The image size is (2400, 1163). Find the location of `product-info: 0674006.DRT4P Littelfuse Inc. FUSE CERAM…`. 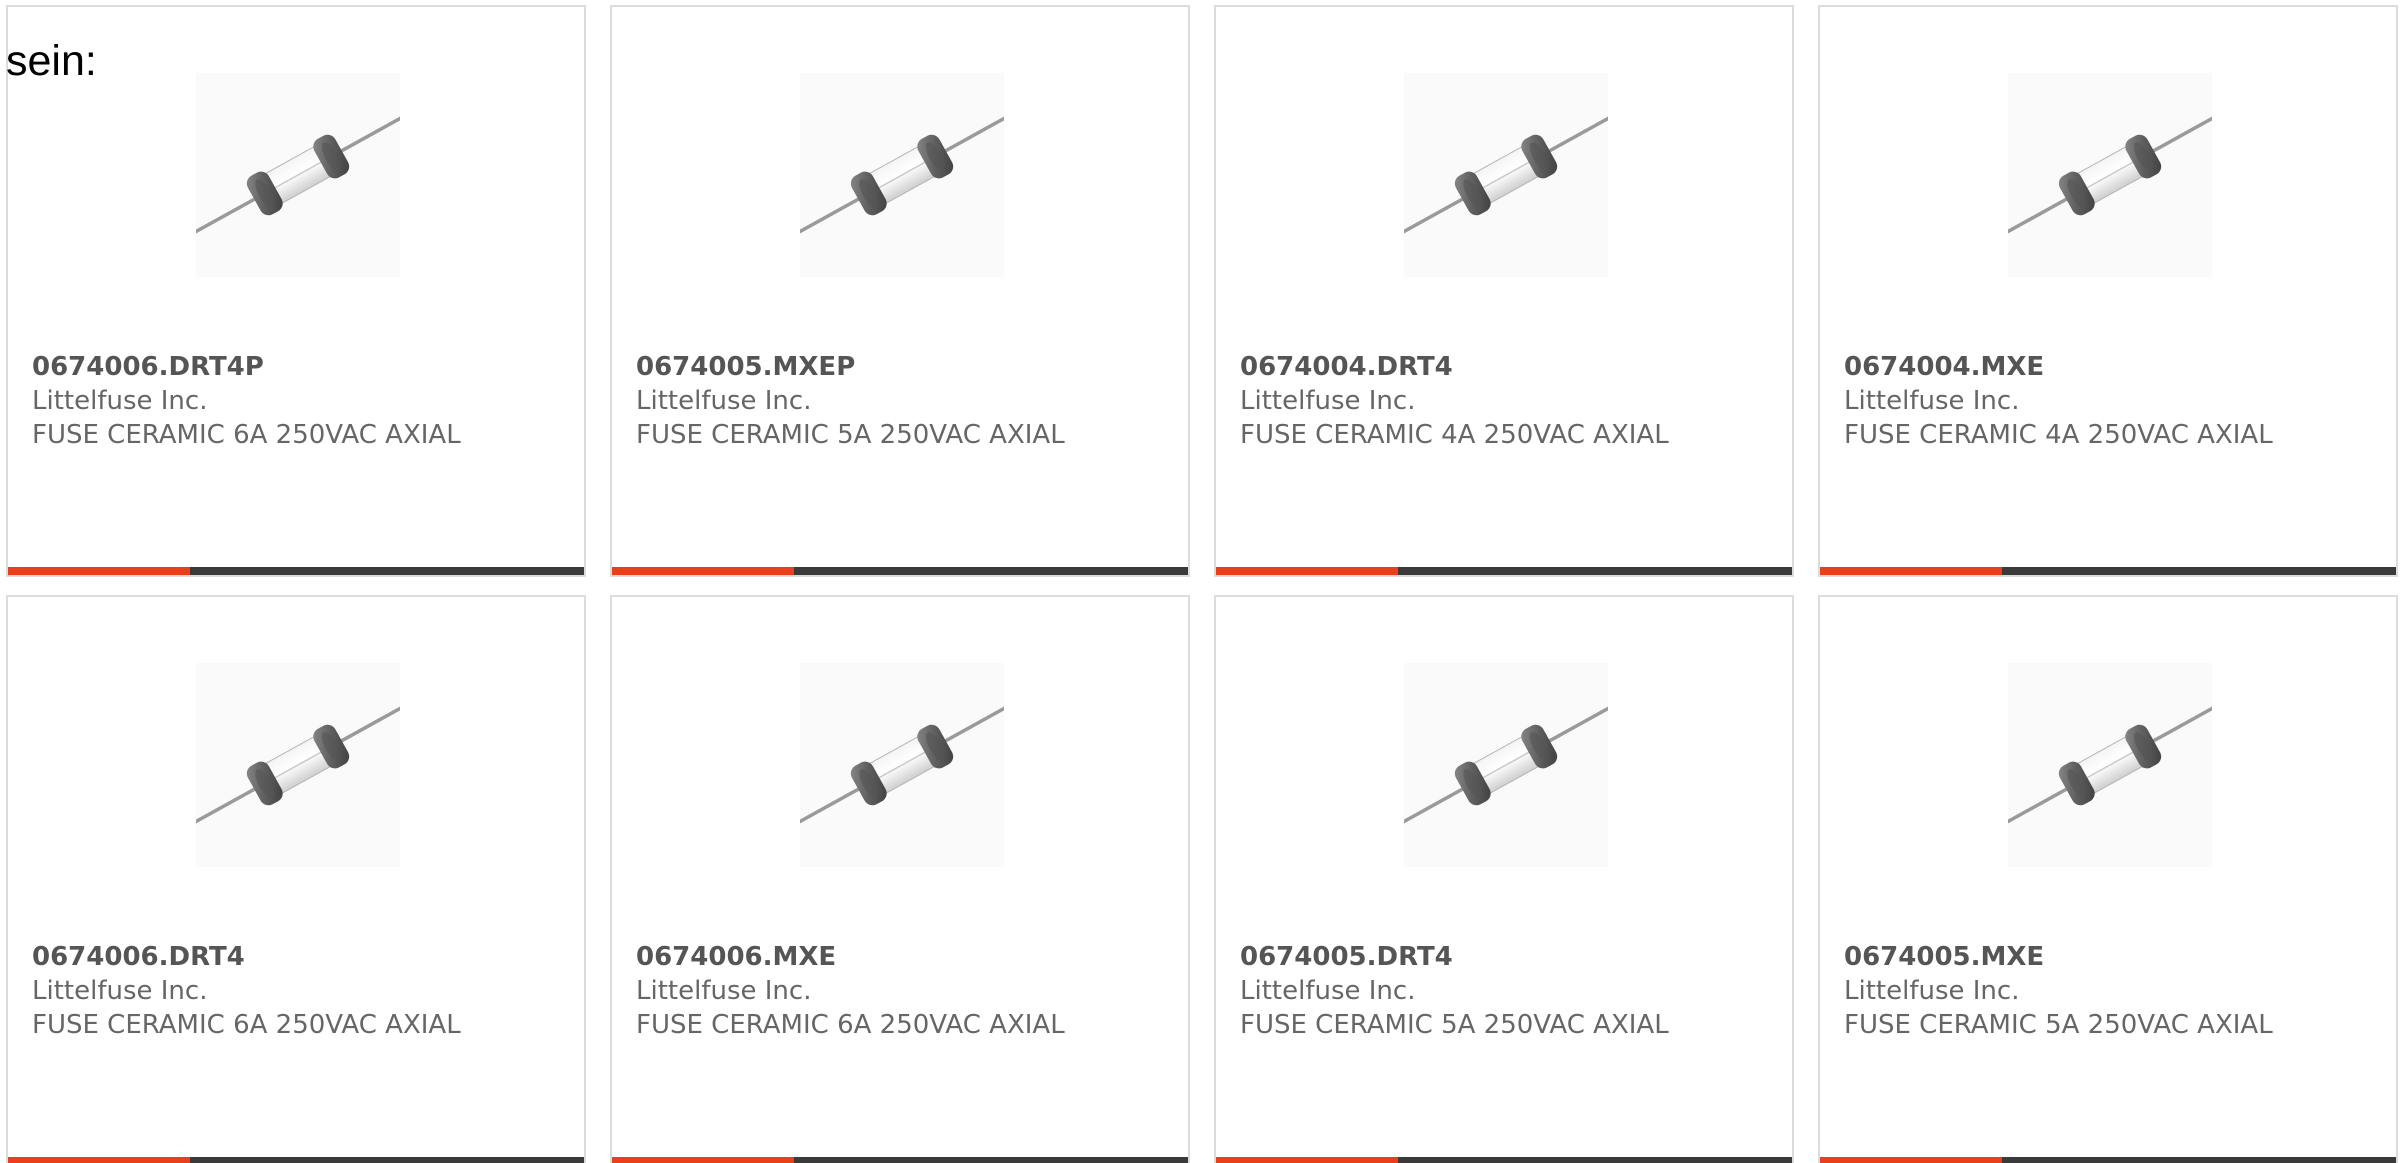

product-info: 0674006.DRT4P Littelfuse Inc. FUSE CERAM… is located at coordinates (298, 401).